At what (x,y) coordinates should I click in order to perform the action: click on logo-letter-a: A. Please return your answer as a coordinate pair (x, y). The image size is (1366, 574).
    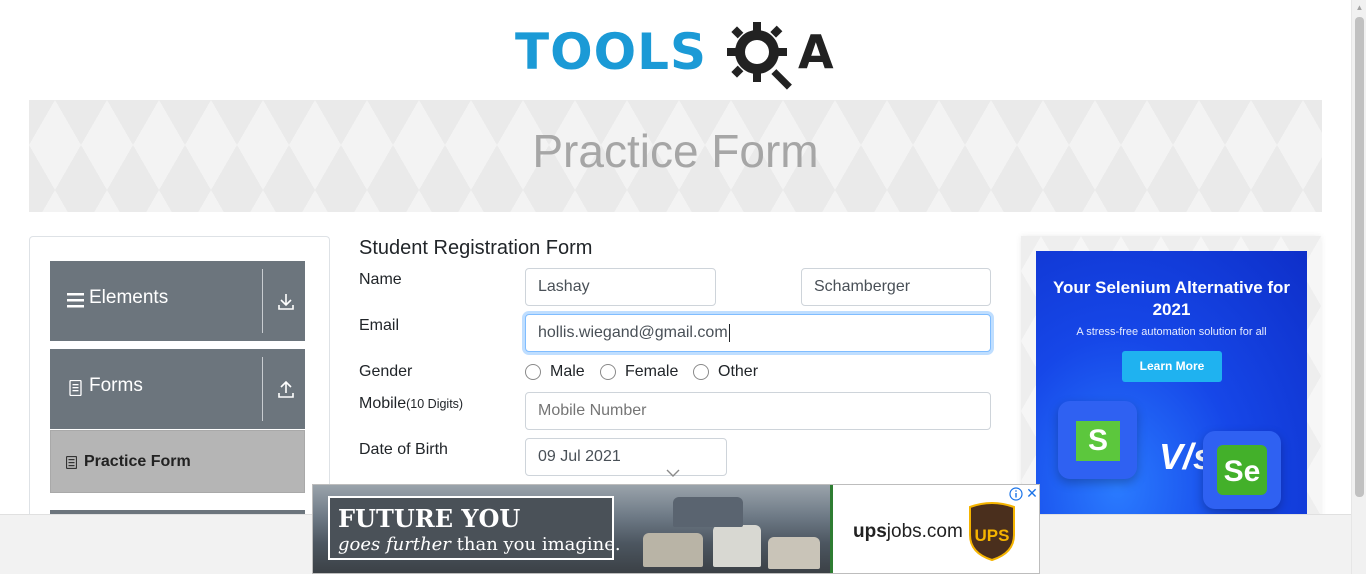
    Looking at the image, I should click on (816, 52).